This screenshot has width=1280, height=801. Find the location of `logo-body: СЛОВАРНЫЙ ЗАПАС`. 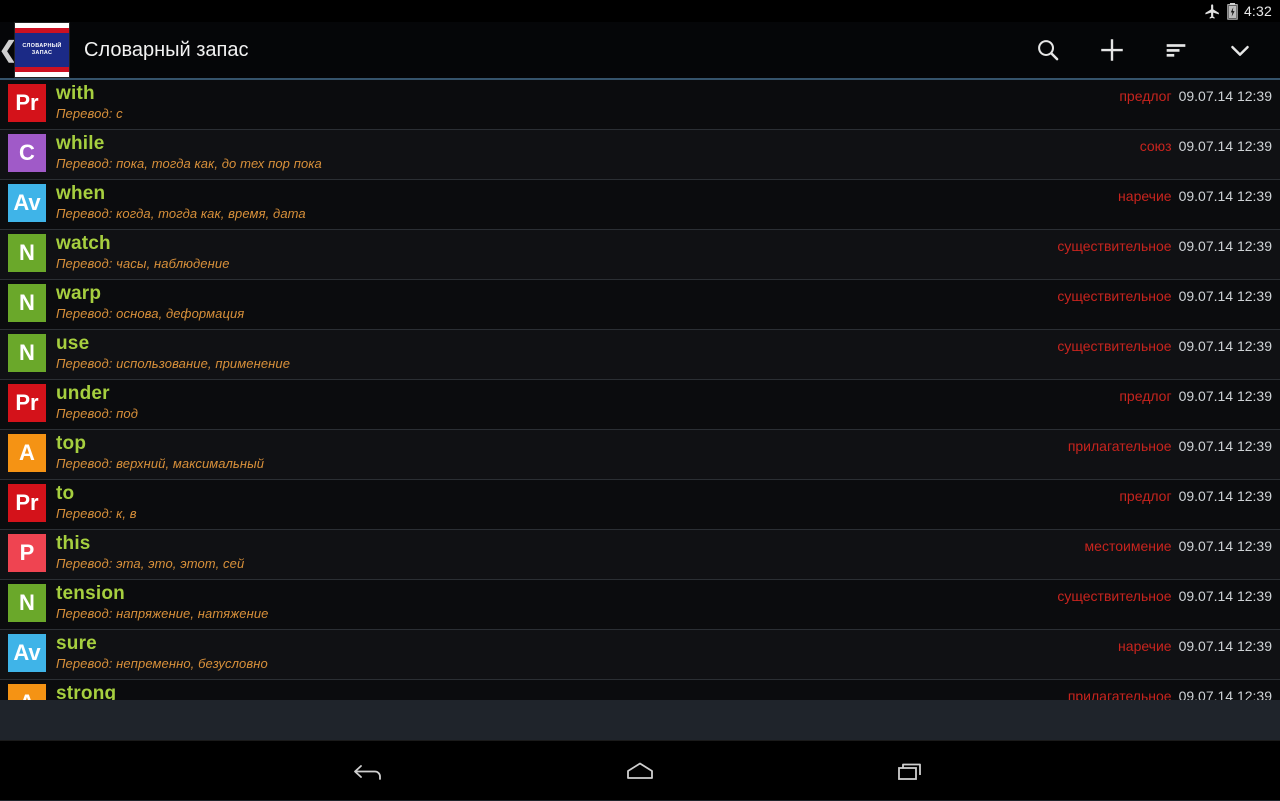

logo-body: СЛОВАРНЫЙ ЗАПАС is located at coordinates (42, 50).